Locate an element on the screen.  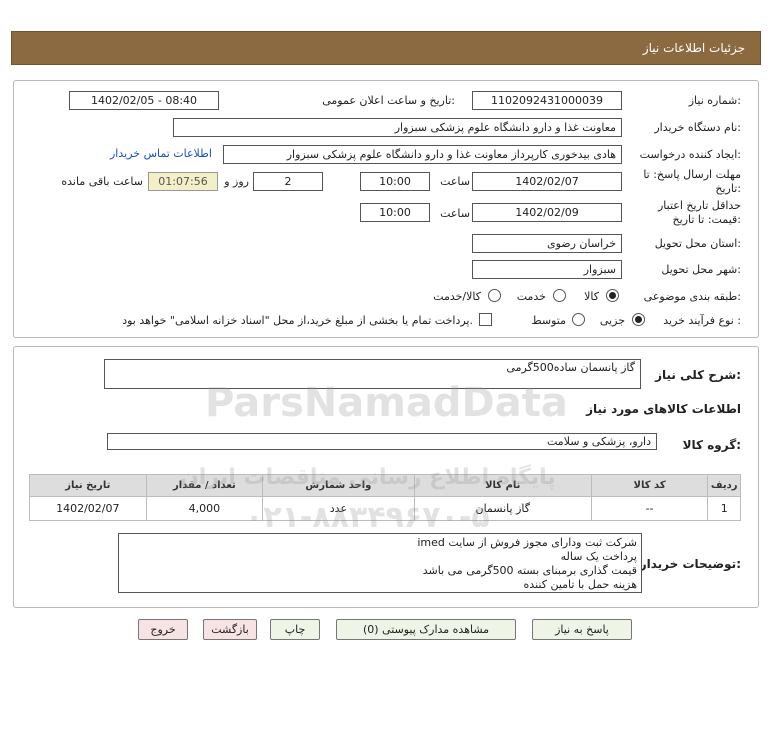
goods-section-title: اطلاعات کالاهای مورد نیاز is located at coordinates (663, 409).